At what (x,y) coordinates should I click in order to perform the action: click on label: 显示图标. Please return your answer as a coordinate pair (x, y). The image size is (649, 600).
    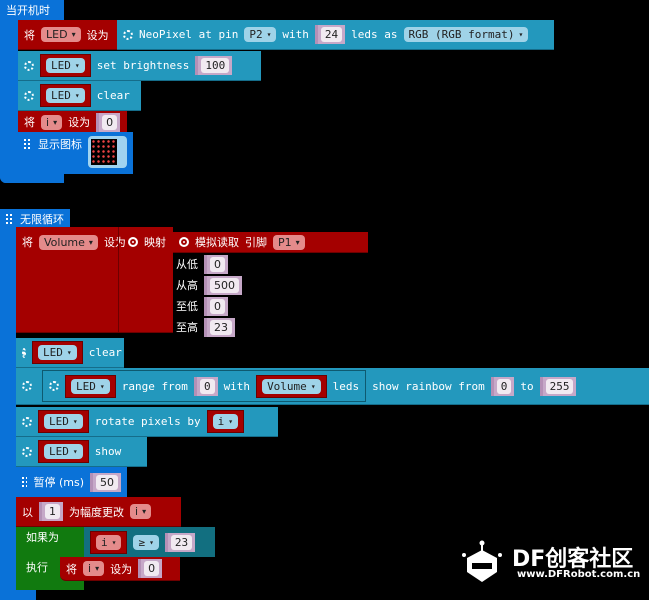
    Looking at the image, I should click on (60, 144).